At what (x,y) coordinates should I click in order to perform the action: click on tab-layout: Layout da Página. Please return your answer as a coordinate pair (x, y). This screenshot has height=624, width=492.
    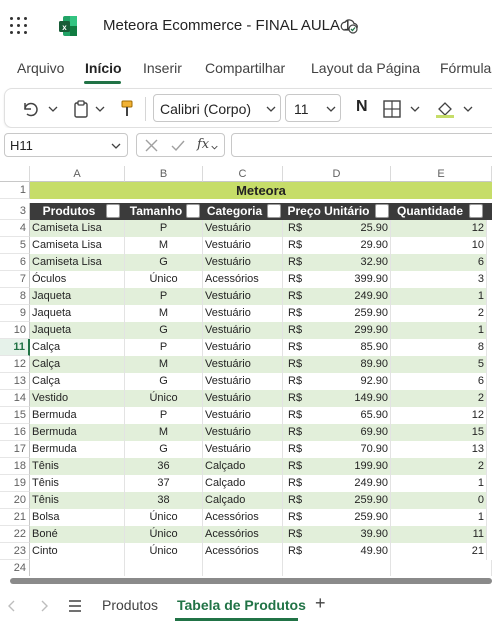
    Looking at the image, I should click on (365, 68).